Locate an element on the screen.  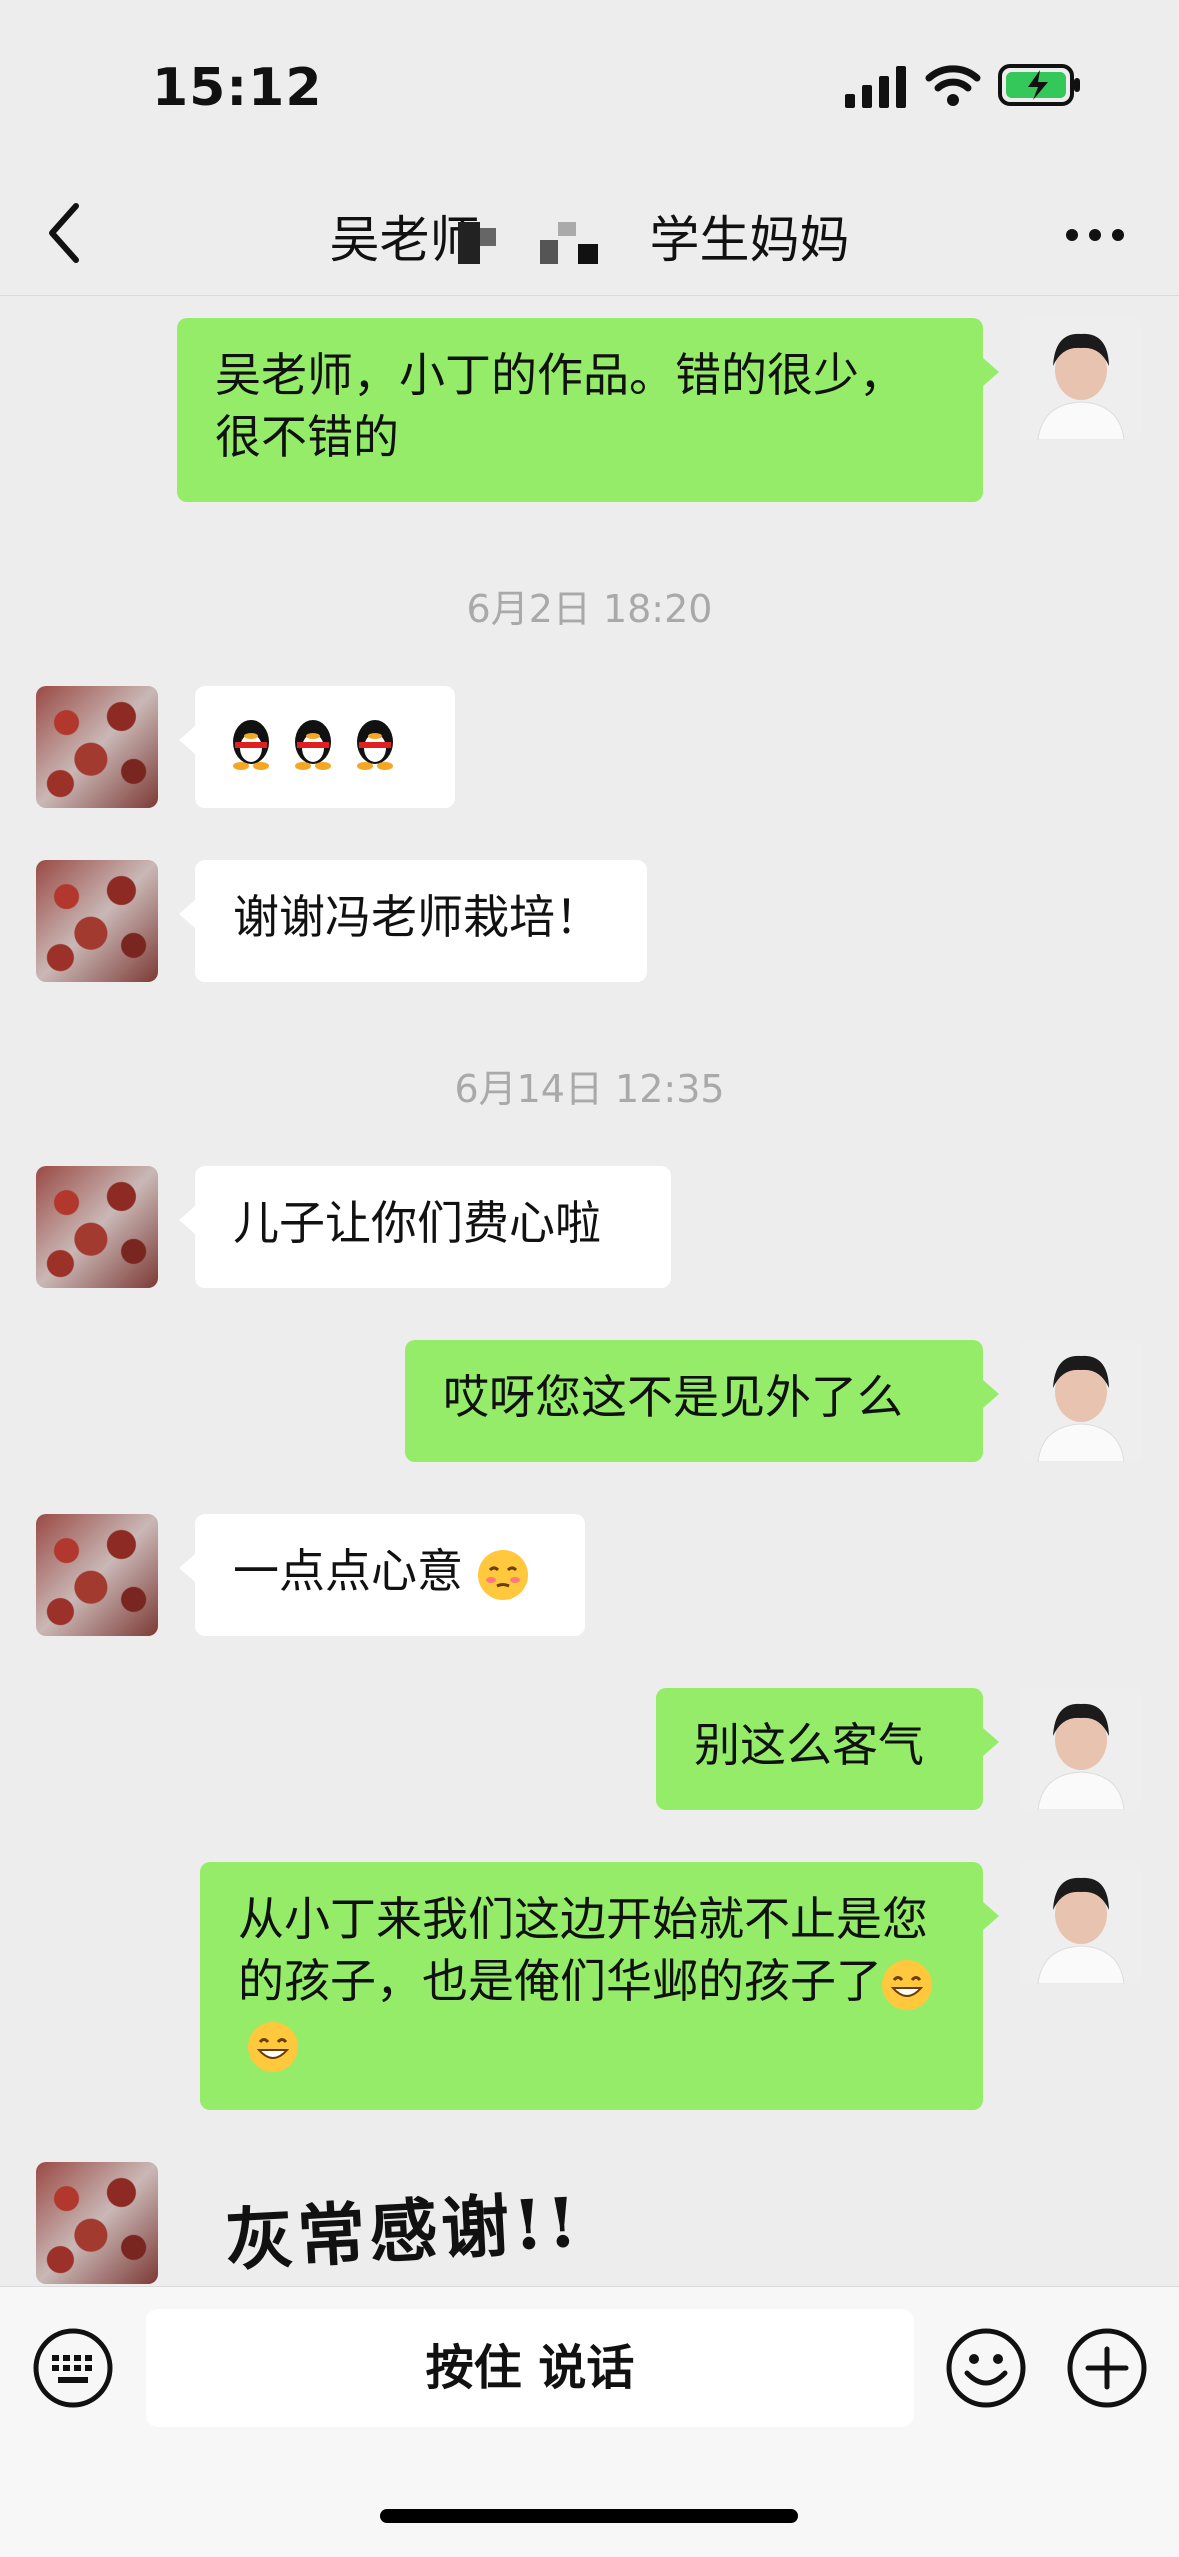
chevron-left-icon is located at coordinates (65, 233).